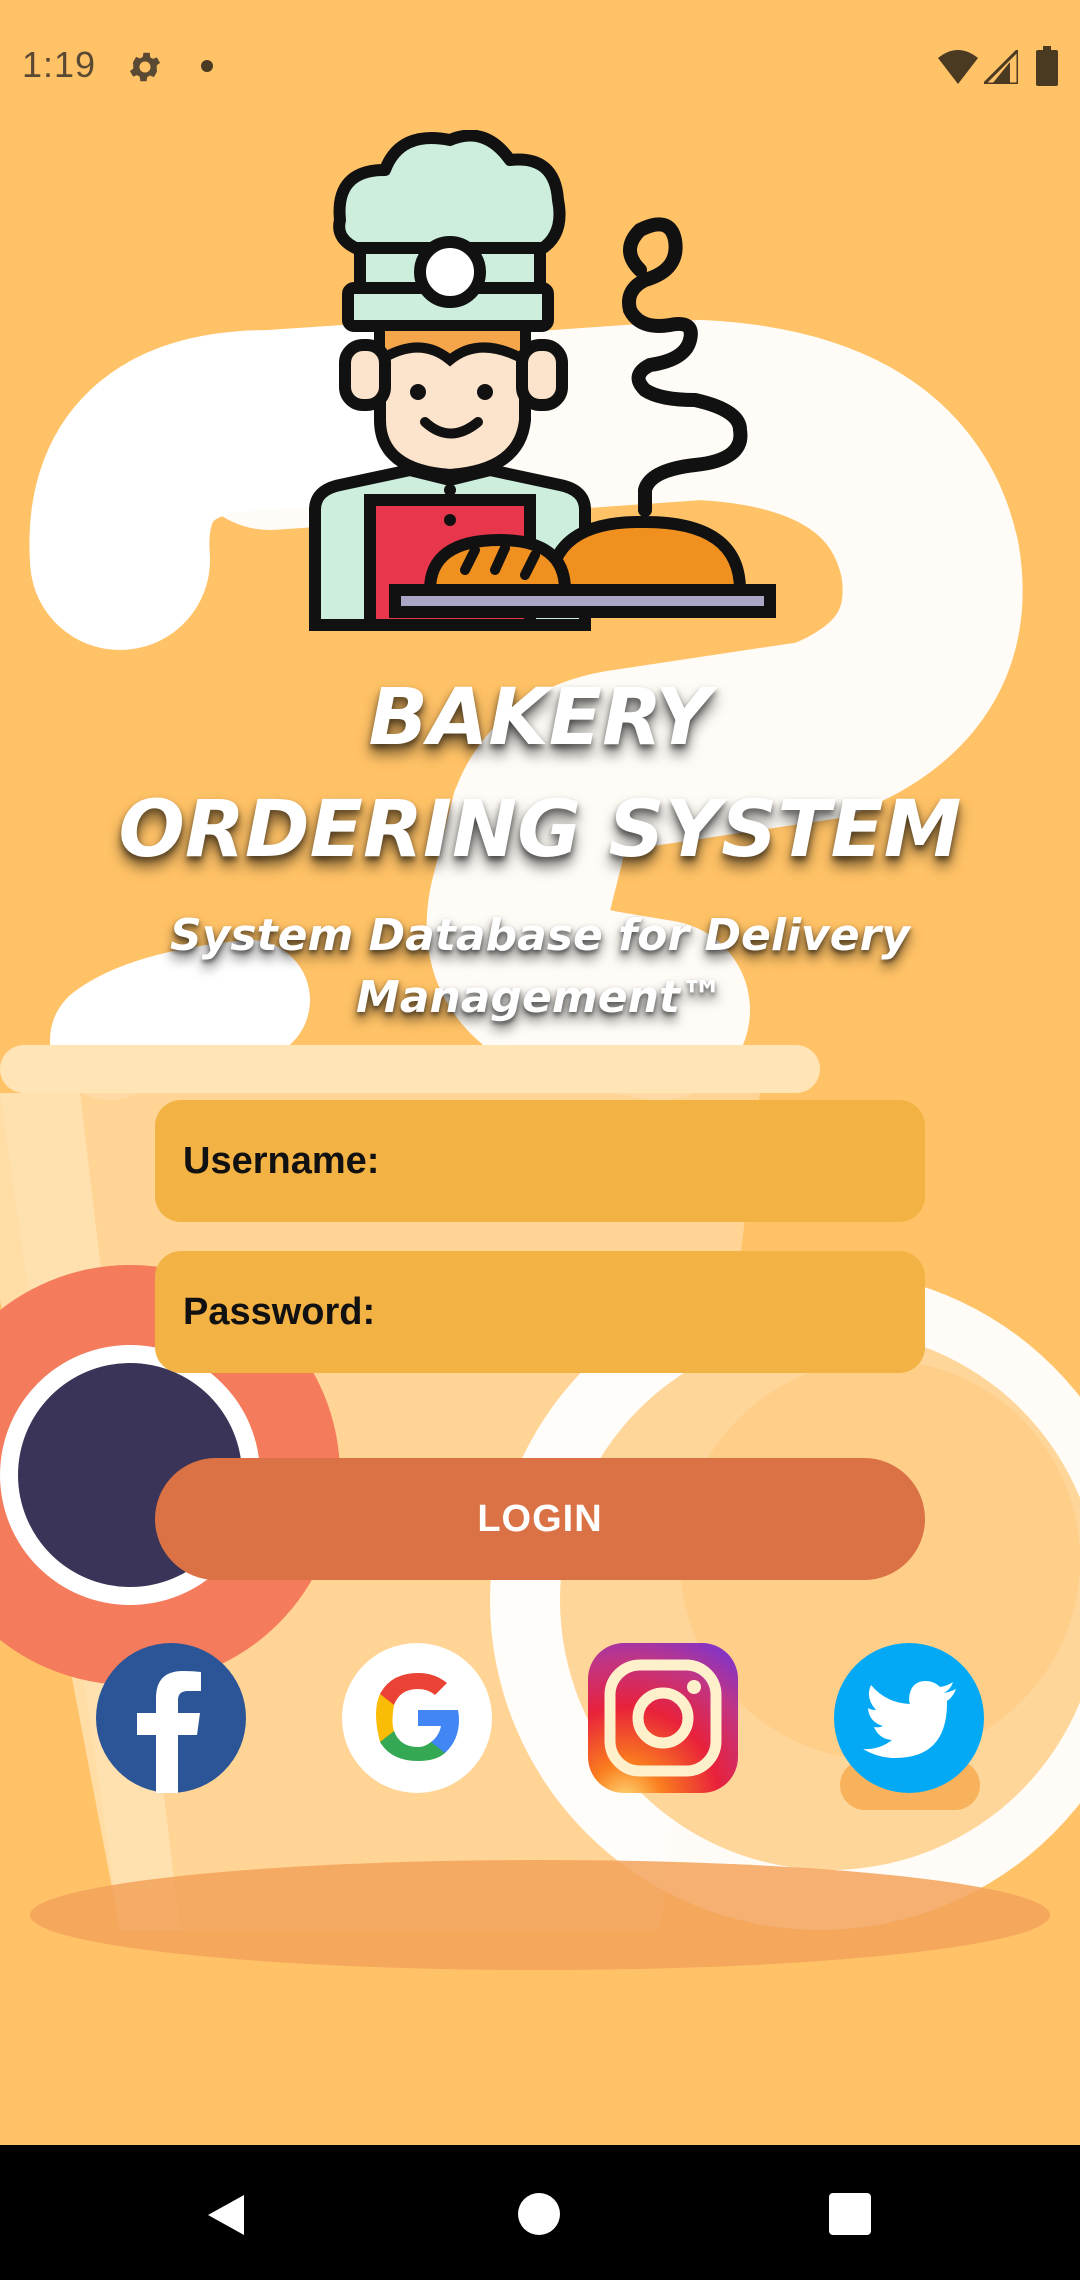 The width and height of the screenshot is (1080, 2280). I want to click on password-field: Password:, so click(540, 1312).